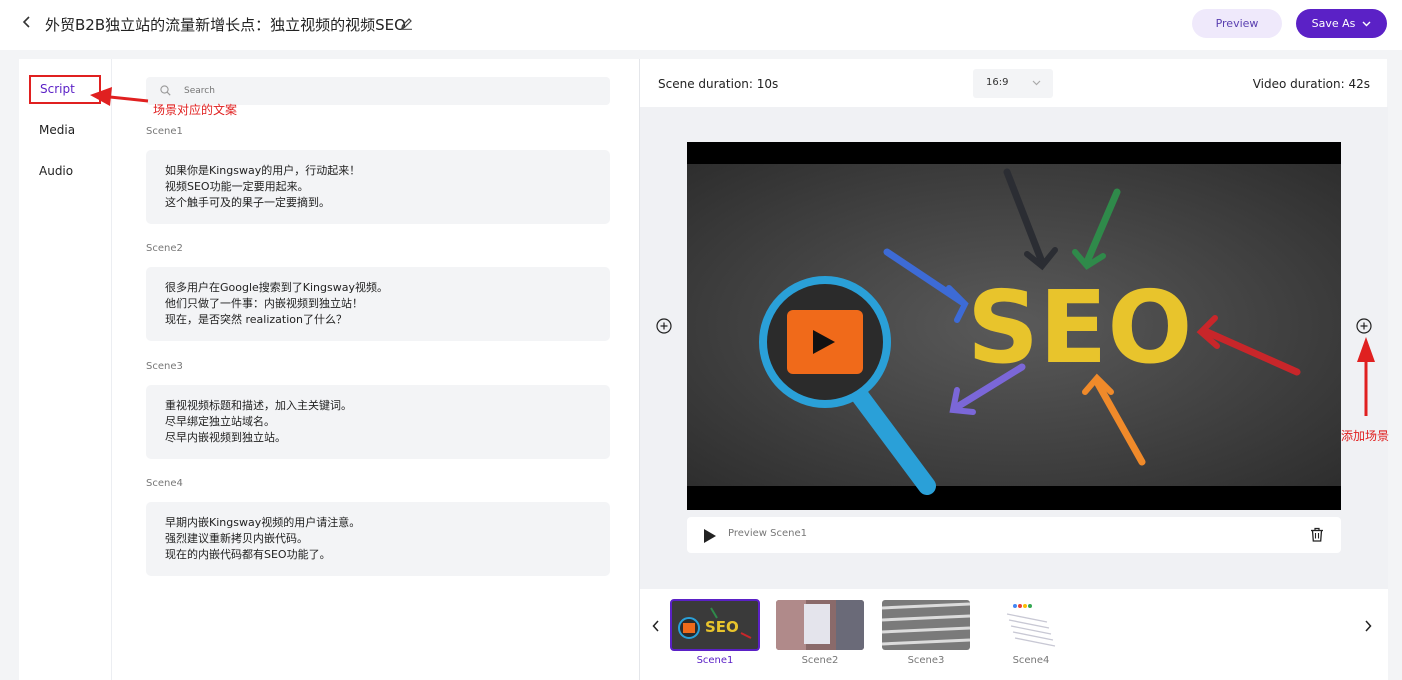 The image size is (1402, 680). Describe the element at coordinates (1317, 536) in the screenshot. I see `trash-icon` at that location.